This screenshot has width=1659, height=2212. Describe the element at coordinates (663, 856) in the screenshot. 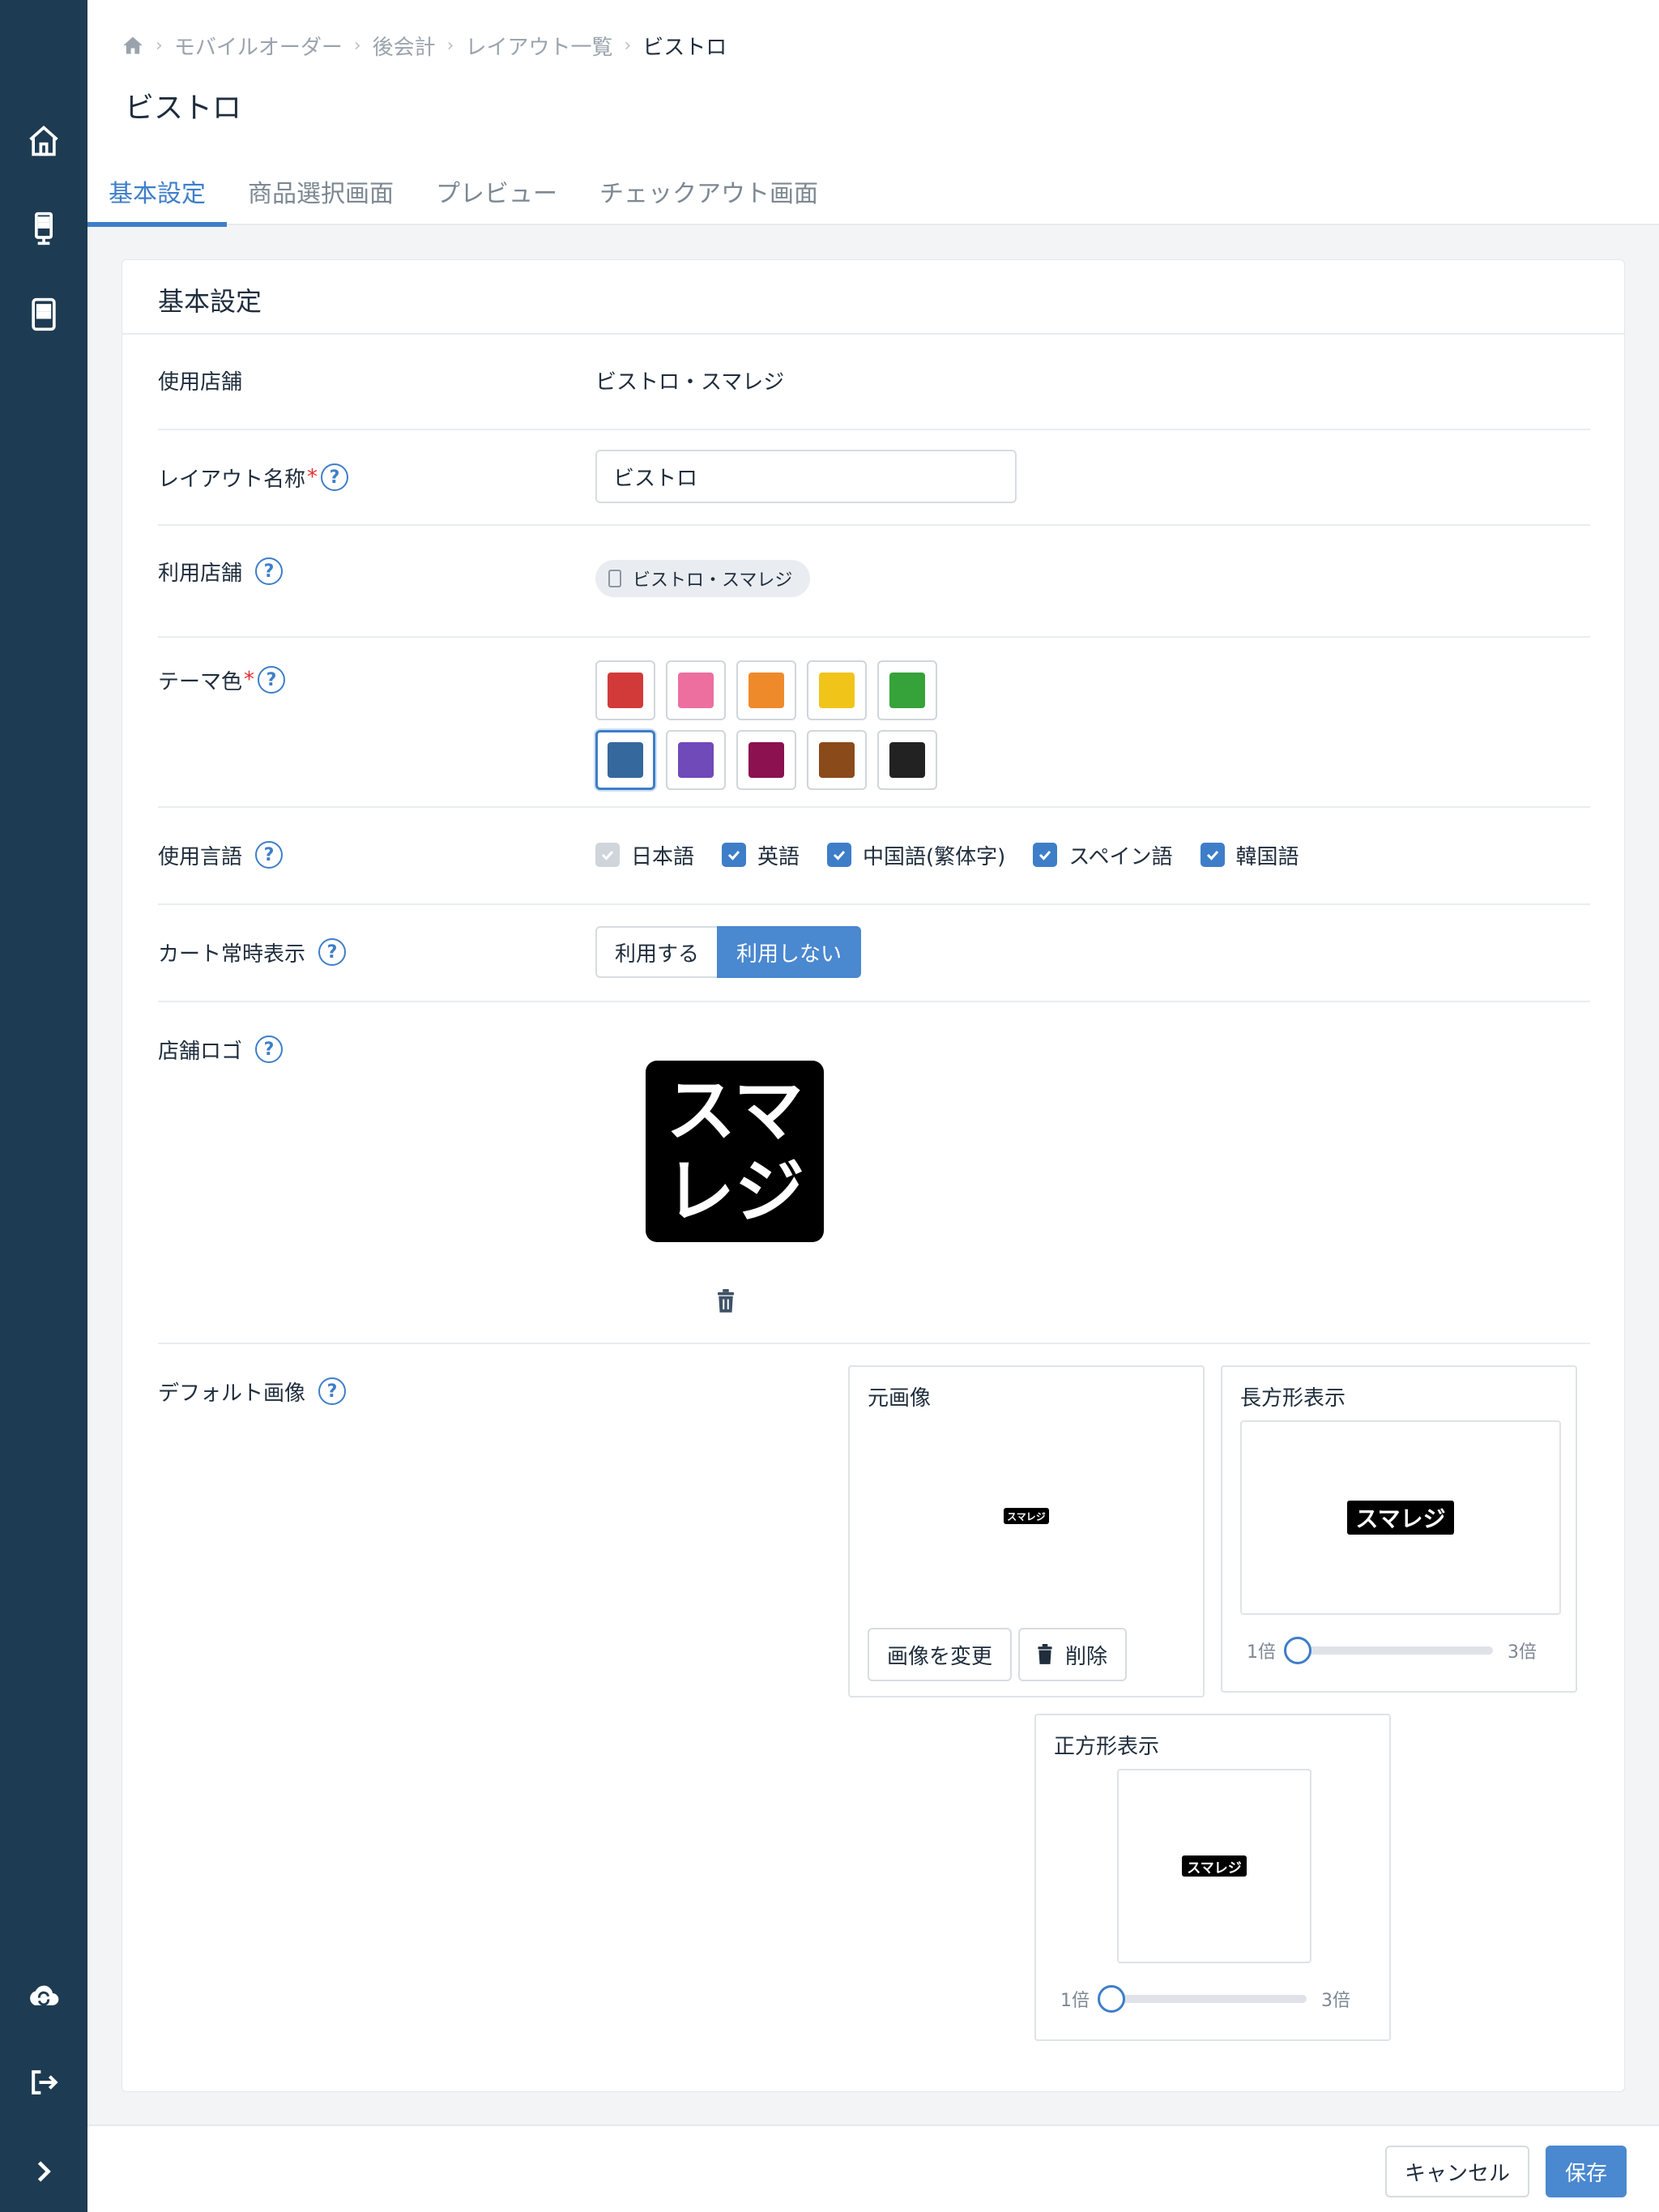

I see `language-label: 日本語` at that location.